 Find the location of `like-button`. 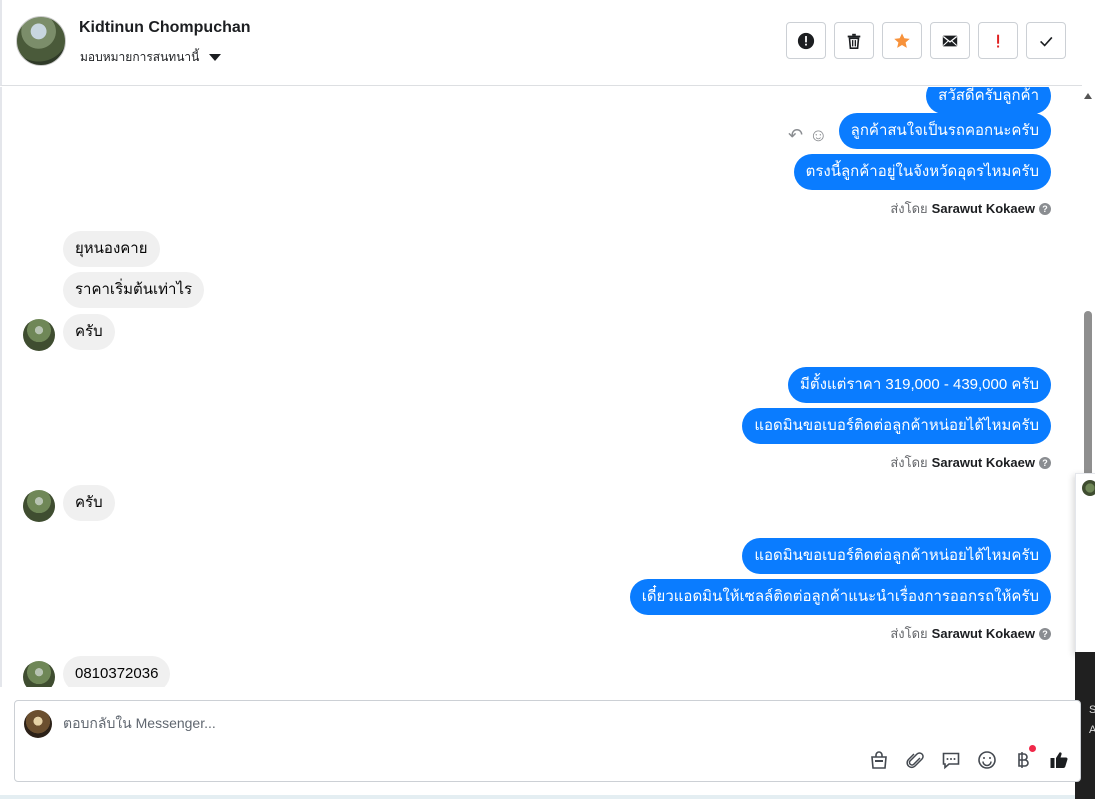

like-button is located at coordinates (1059, 760).